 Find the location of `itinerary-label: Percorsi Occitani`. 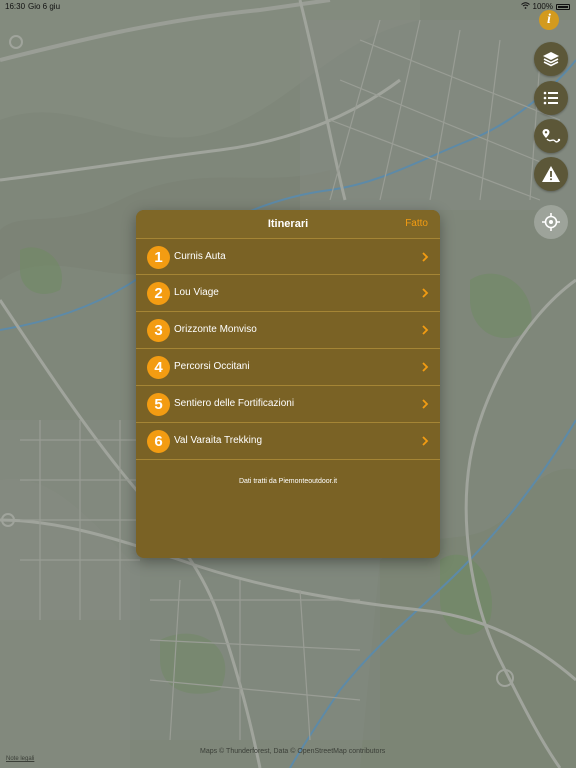

itinerary-label: Percorsi Occitani is located at coordinates (212, 366).